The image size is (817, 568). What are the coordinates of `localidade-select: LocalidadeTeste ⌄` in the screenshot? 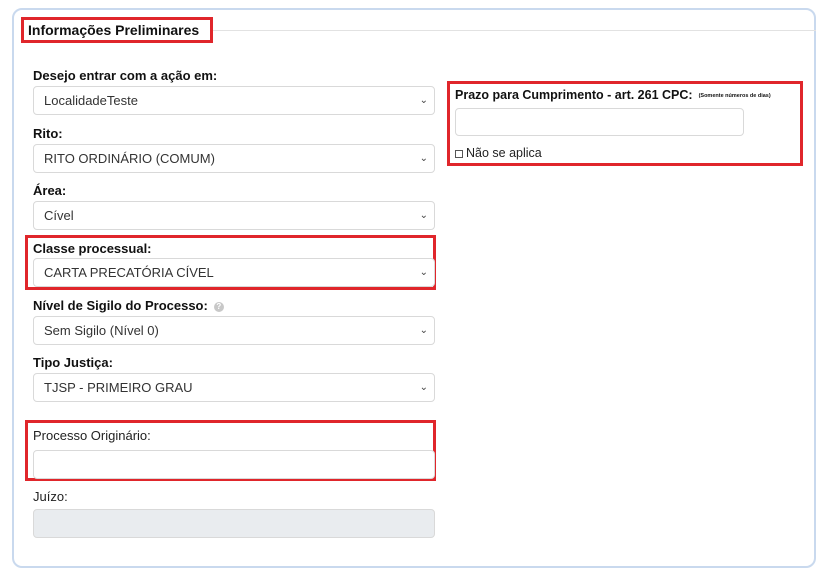 It's located at (234, 100).